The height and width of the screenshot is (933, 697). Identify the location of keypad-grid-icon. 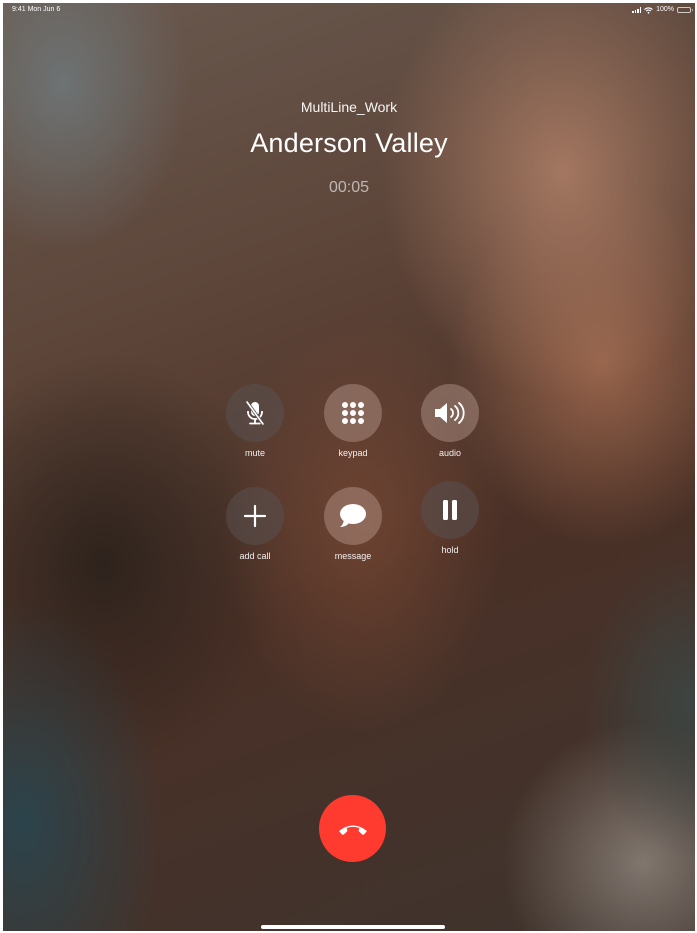
(353, 413).